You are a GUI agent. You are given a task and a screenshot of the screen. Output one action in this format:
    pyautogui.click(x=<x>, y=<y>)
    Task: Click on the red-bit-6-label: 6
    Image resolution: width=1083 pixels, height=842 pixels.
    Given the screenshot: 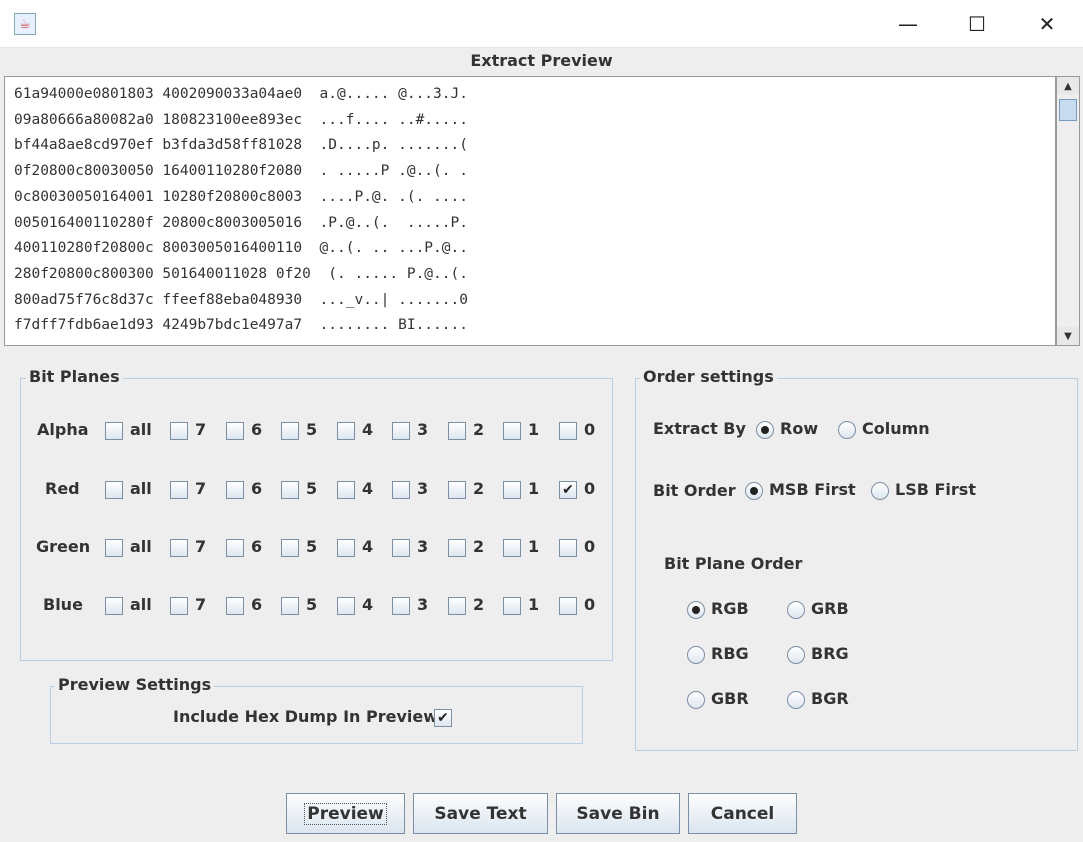 What is the action you would take?
    pyautogui.click(x=257, y=488)
    